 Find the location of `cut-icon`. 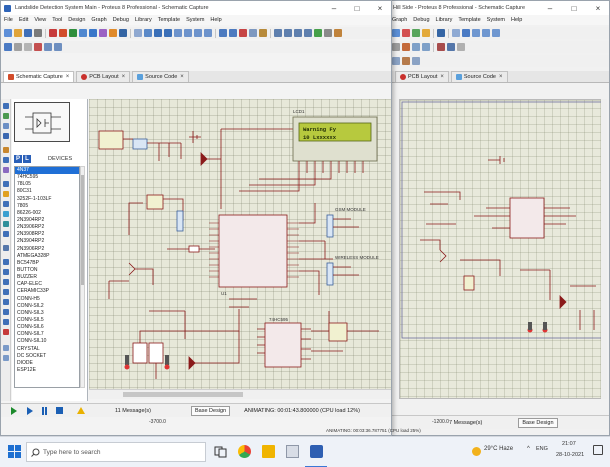

cut-icon is located at coordinates (243, 33).